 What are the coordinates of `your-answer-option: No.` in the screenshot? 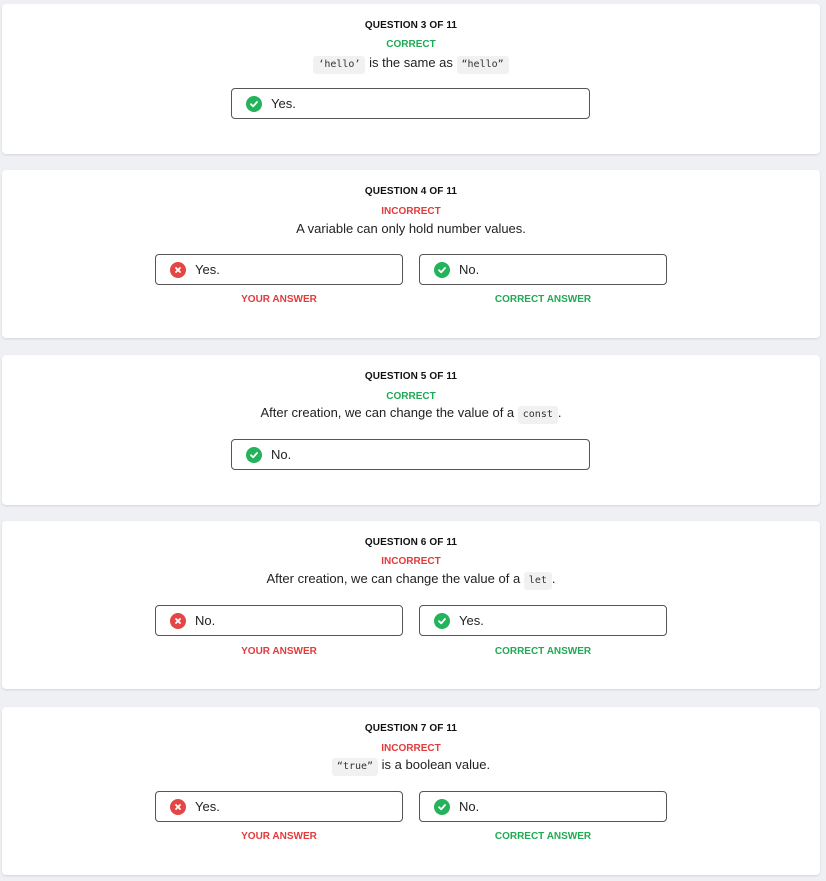 It's located at (279, 620).